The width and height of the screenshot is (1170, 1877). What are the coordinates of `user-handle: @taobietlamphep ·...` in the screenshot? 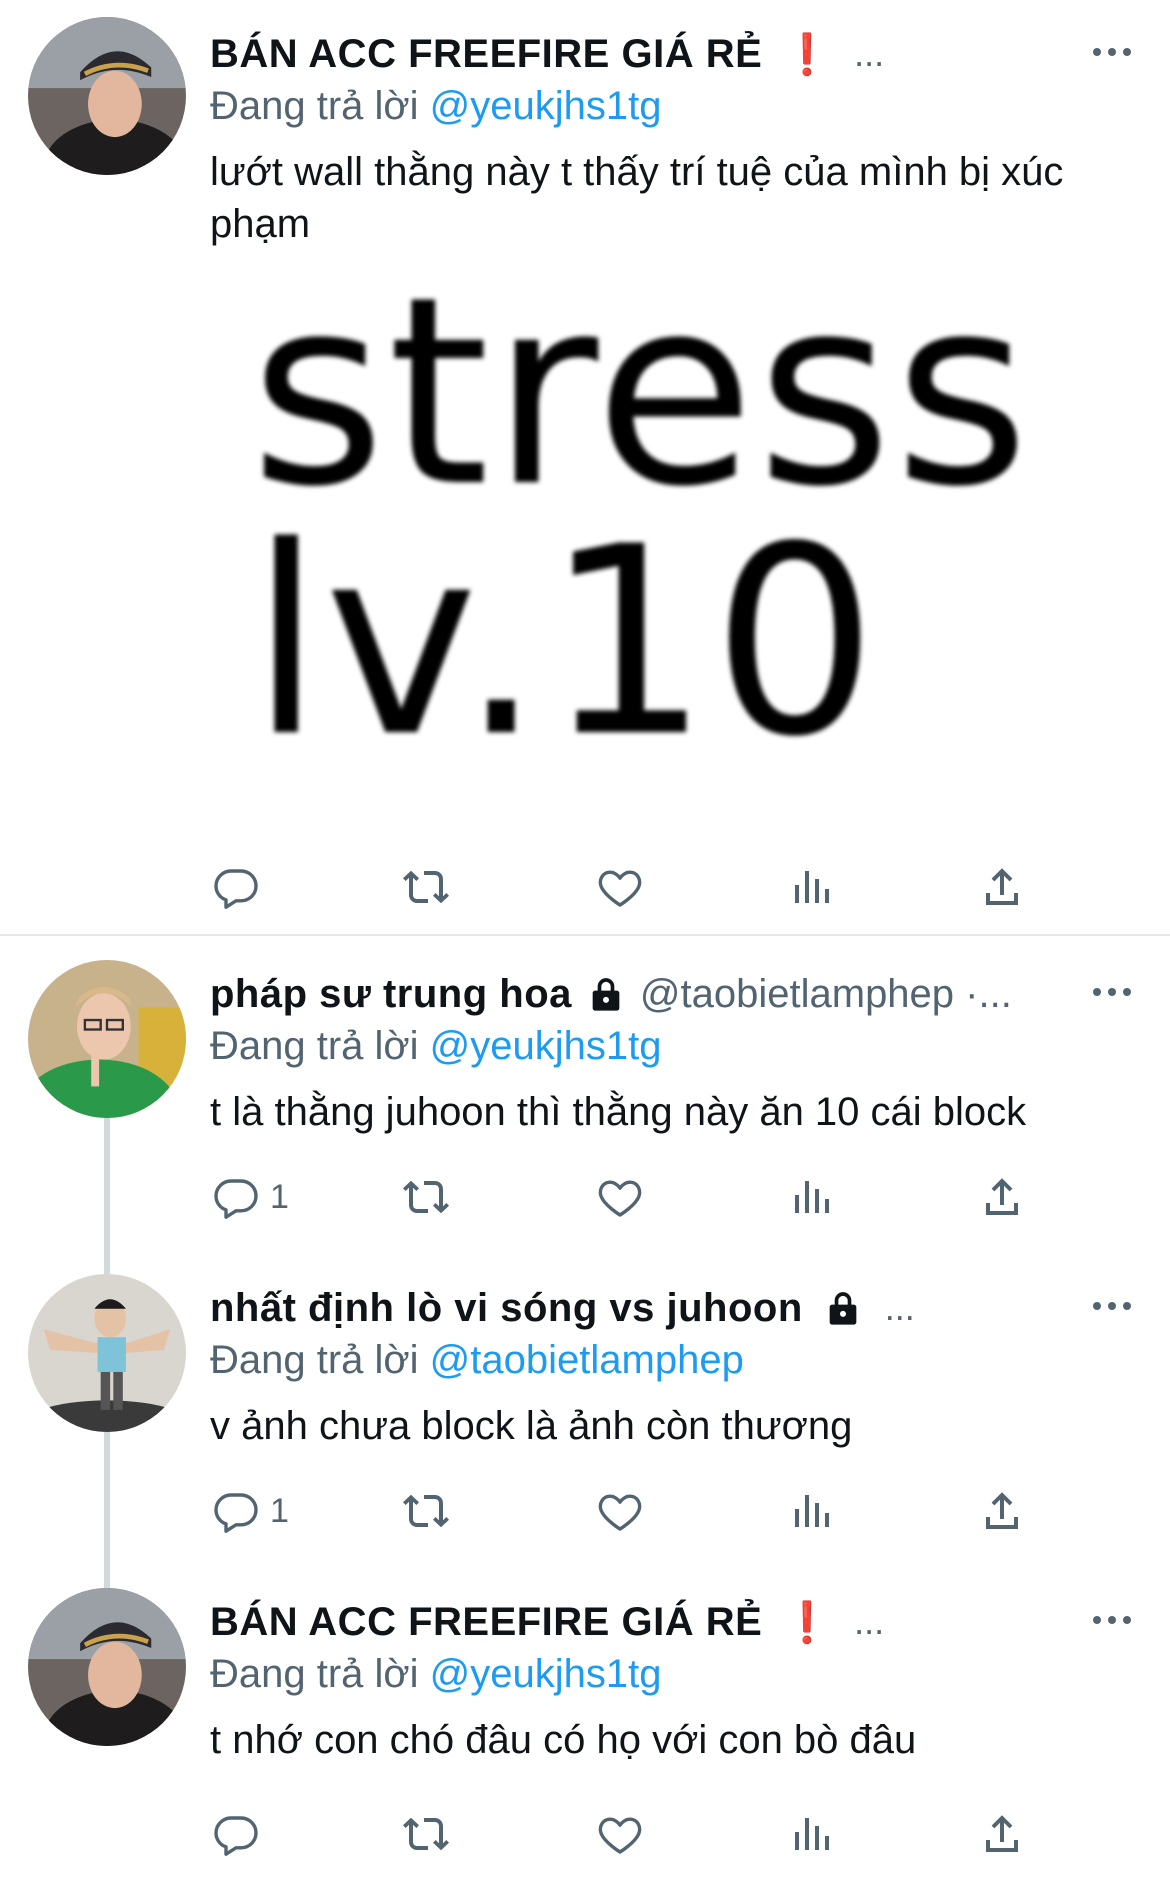 It's located at (826, 994).